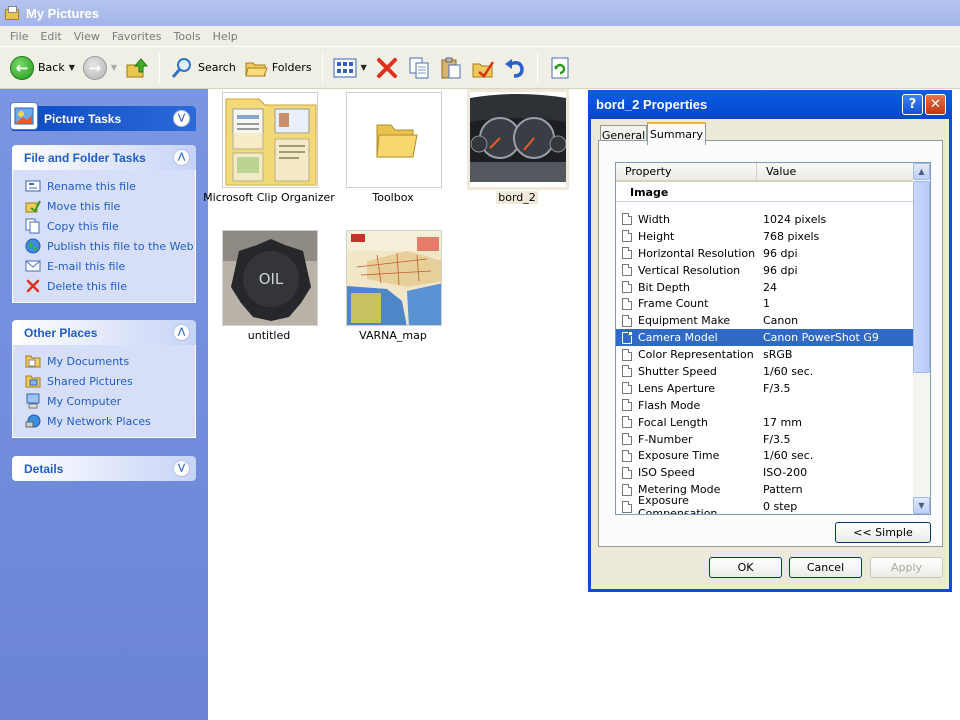 Image resolution: width=960 pixels, height=720 pixels. Describe the element at coordinates (203, 68) in the screenshot. I see `search-button: Search` at that location.